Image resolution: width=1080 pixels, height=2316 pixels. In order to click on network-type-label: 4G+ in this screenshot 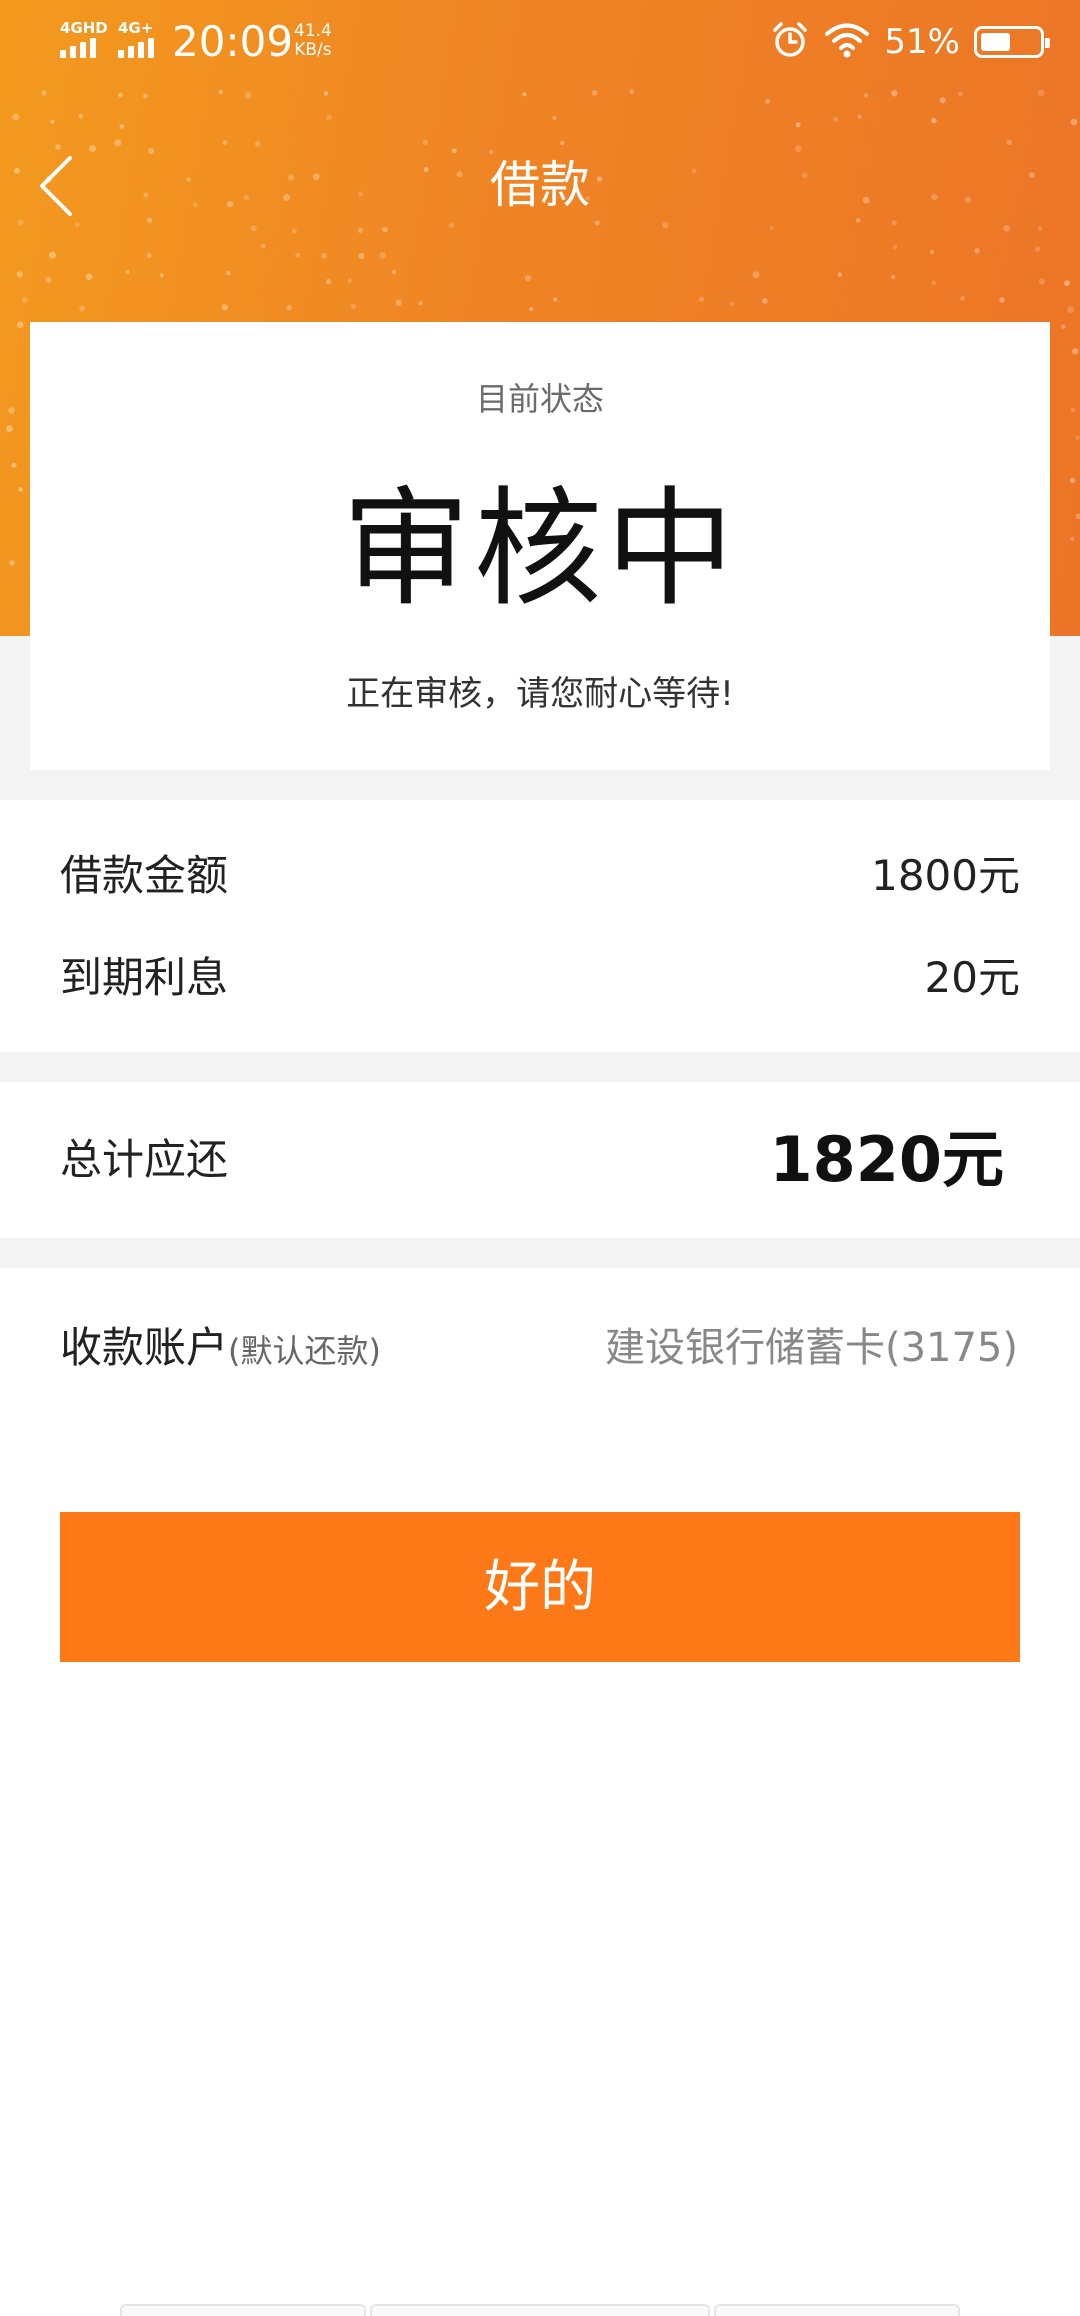, I will do `click(136, 28)`.